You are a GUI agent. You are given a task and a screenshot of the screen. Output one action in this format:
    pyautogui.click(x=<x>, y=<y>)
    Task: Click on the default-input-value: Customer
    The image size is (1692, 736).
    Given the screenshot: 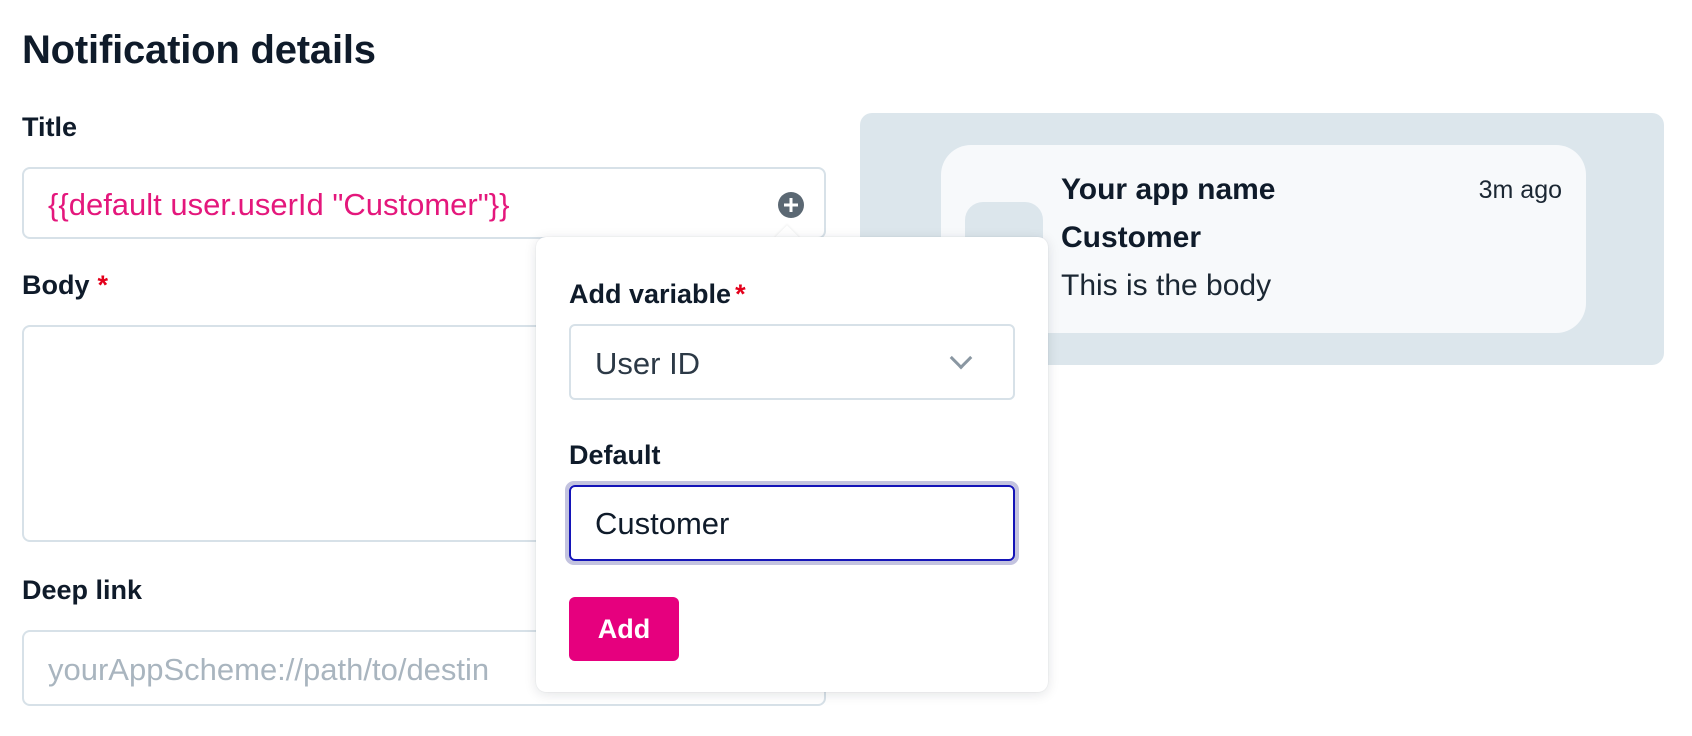 What is the action you would take?
    pyautogui.click(x=662, y=523)
    